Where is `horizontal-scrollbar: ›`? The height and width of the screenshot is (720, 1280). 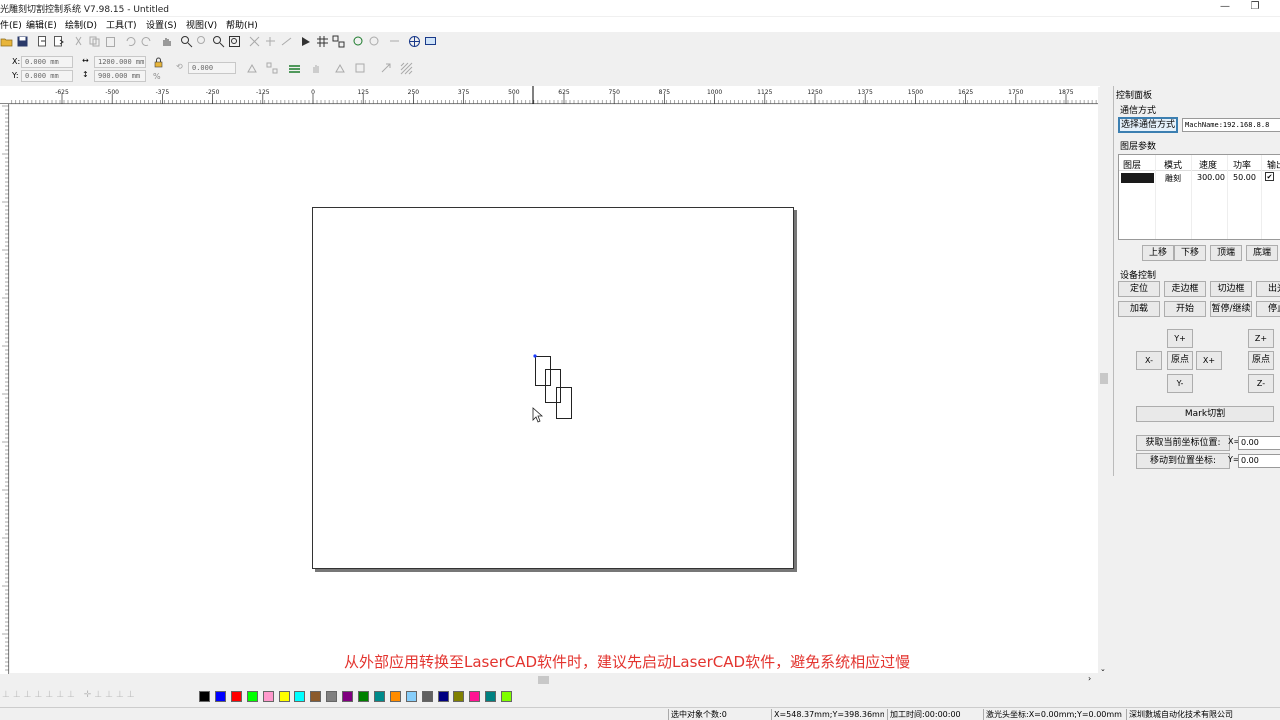 horizontal-scrollbar: › is located at coordinates (549, 680).